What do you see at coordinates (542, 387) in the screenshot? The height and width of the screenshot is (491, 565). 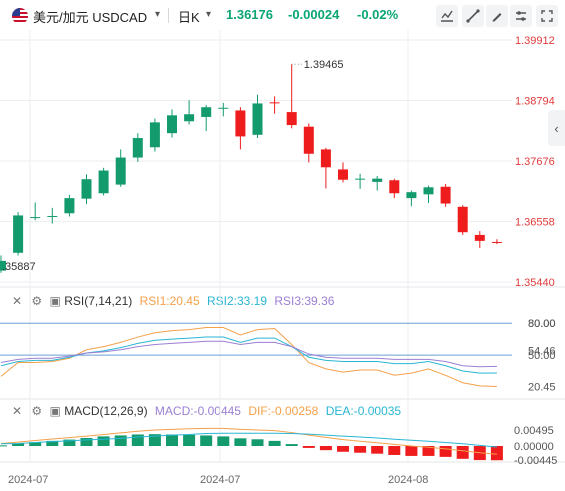 I see `rsi-axis-label: 20.45` at bounding box center [542, 387].